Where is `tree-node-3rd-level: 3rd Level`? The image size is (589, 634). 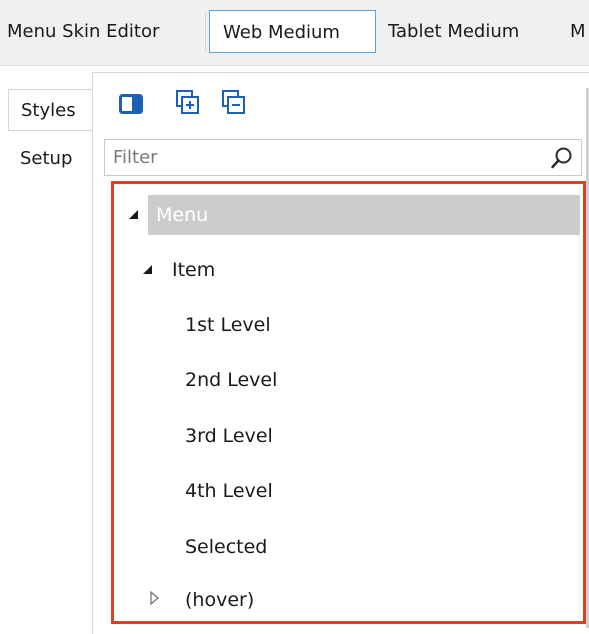
tree-node-3rd-level: 3rd Level is located at coordinates (229, 436).